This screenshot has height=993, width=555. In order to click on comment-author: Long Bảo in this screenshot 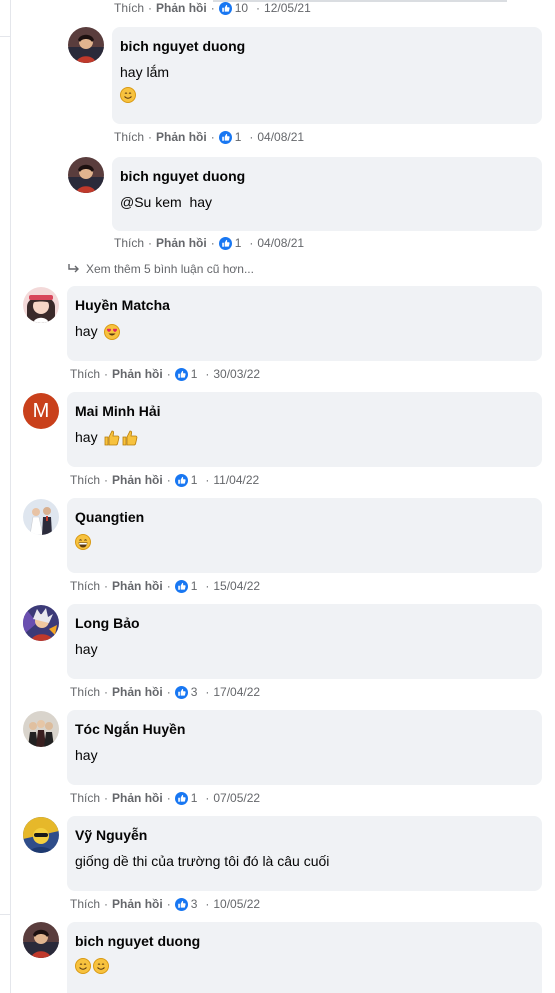, I will do `click(304, 623)`.